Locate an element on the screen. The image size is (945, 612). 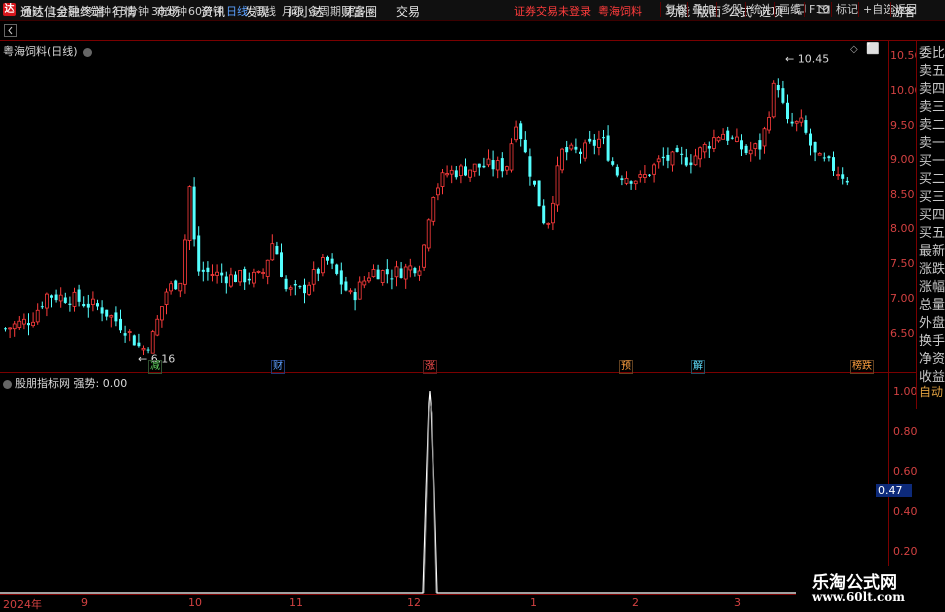
side-item-latest: 最新 is located at coordinates (932, 252).